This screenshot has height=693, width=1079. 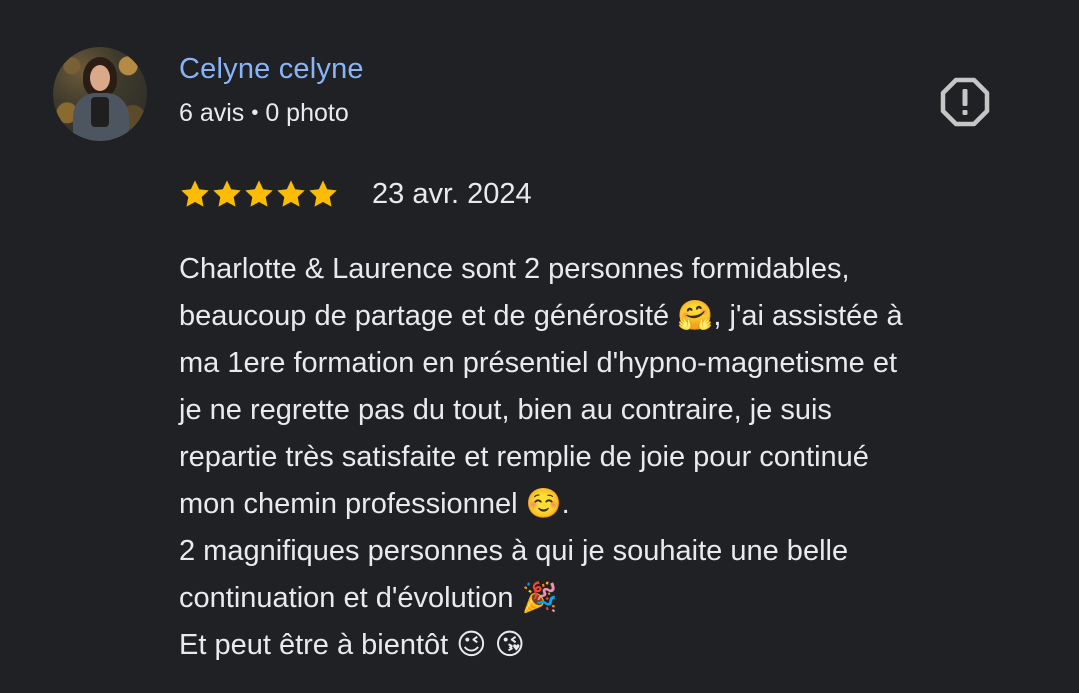 What do you see at coordinates (307, 113) in the screenshot?
I see `photos-count: 0 photo` at bounding box center [307, 113].